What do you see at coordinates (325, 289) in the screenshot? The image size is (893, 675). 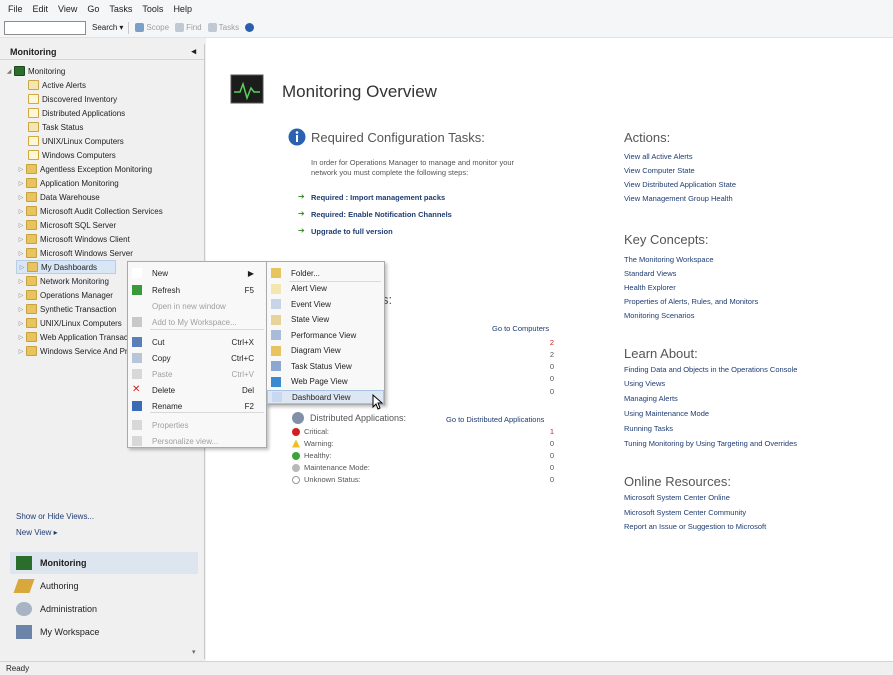 I see `submenu-alert-view: Alert View` at bounding box center [325, 289].